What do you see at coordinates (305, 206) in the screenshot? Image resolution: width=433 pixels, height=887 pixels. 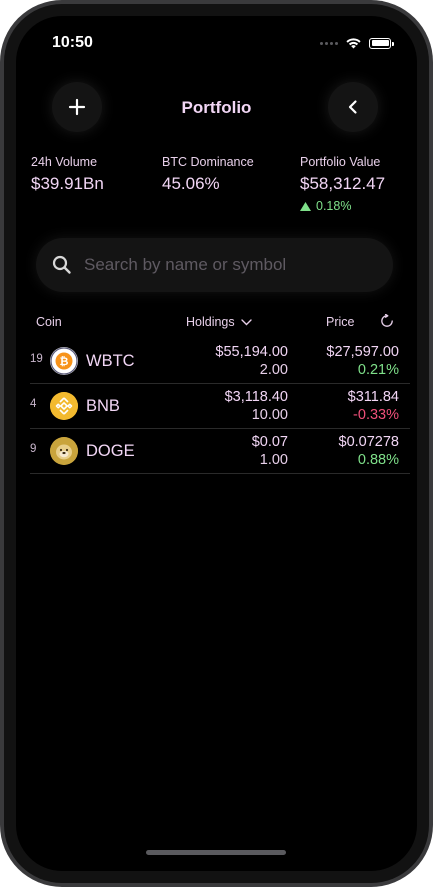 I see `triangle-up-icon` at bounding box center [305, 206].